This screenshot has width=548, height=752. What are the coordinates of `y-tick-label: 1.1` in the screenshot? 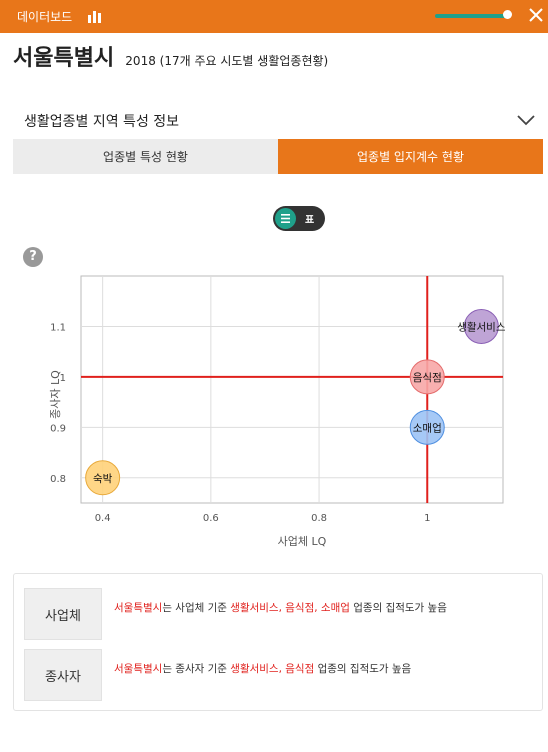 It's located at (58, 327).